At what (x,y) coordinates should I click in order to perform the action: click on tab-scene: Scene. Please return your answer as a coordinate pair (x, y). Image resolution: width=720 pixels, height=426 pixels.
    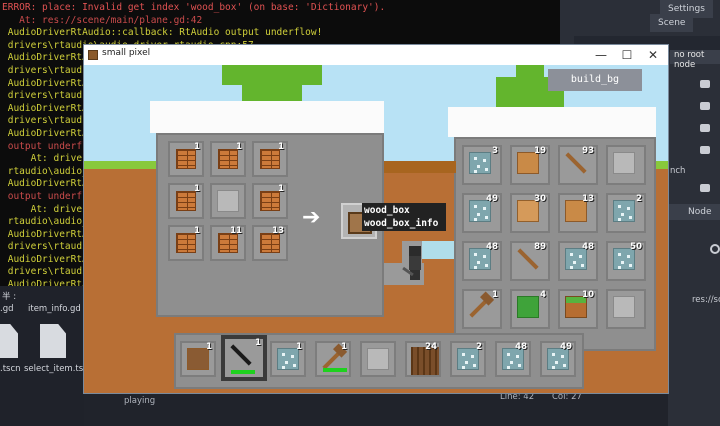
    Looking at the image, I should click on (672, 23).